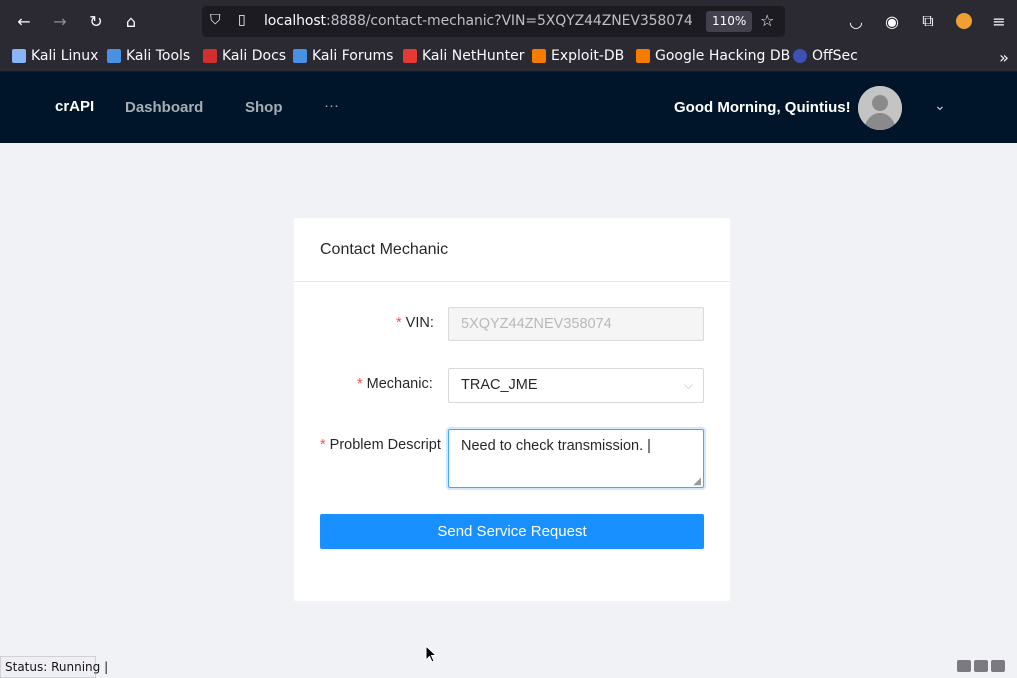 This screenshot has height=678, width=1017. What do you see at coordinates (410, 56) in the screenshot?
I see `kali-nethunter-icon` at bounding box center [410, 56].